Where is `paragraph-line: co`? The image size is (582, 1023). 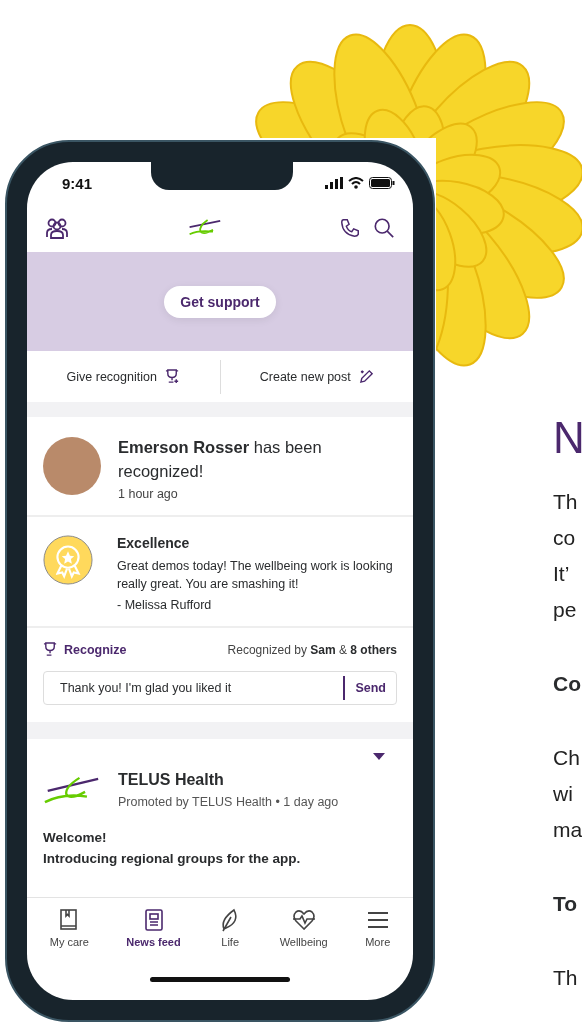 paragraph-line: co is located at coordinates (565, 538).